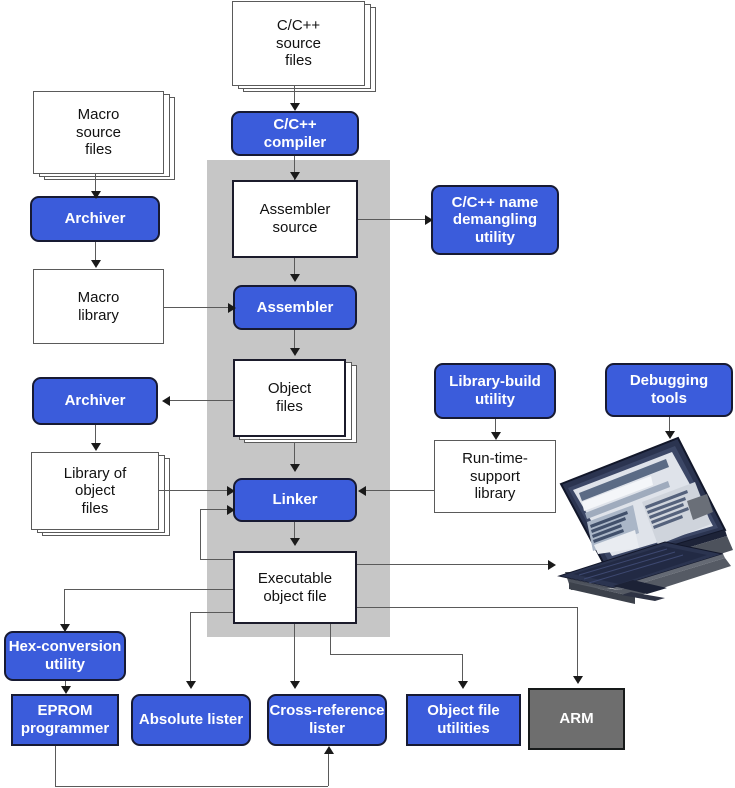 The width and height of the screenshot is (735, 788). What do you see at coordinates (289, 406) in the screenshot?
I see `object-files-line-2: files` at bounding box center [289, 406].